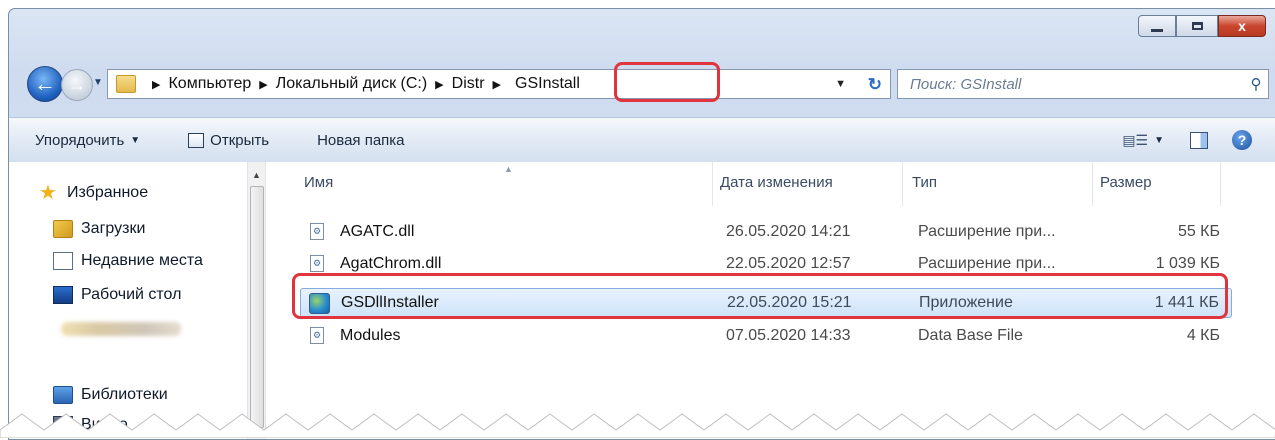  Describe the element at coordinates (789, 302) in the screenshot. I see `file-date: 22.05.2020 15:21` at that location.